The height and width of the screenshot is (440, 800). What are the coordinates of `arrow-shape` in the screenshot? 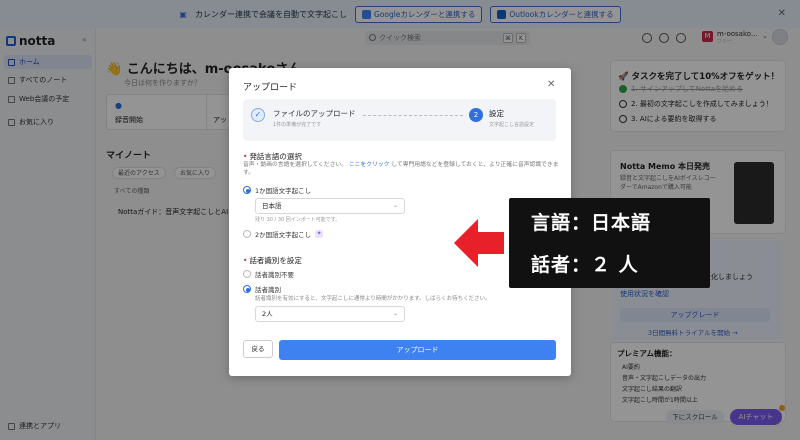 It's located at (479, 243).